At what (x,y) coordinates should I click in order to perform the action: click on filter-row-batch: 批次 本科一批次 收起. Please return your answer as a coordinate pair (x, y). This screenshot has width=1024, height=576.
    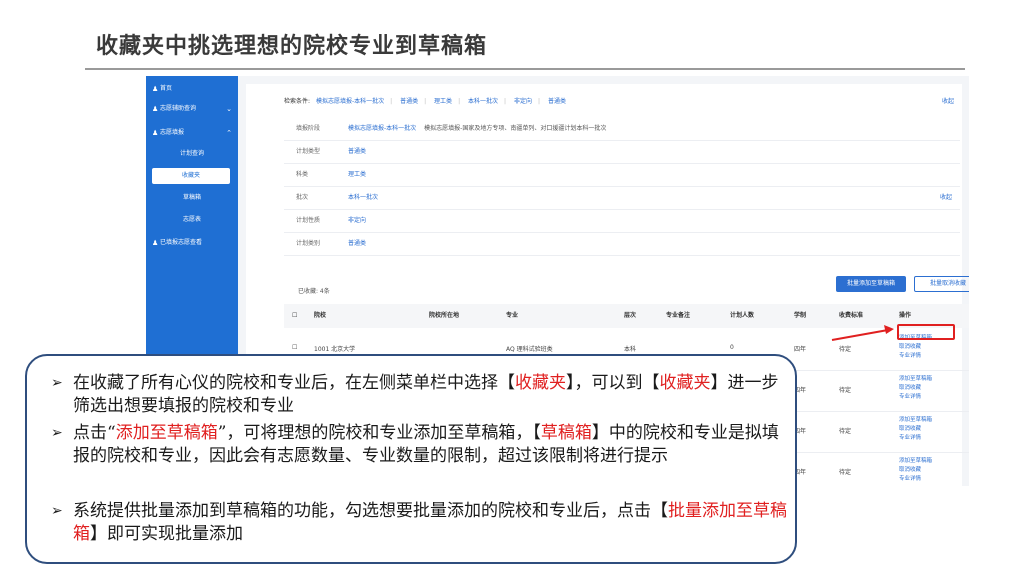
    Looking at the image, I should click on (622, 198).